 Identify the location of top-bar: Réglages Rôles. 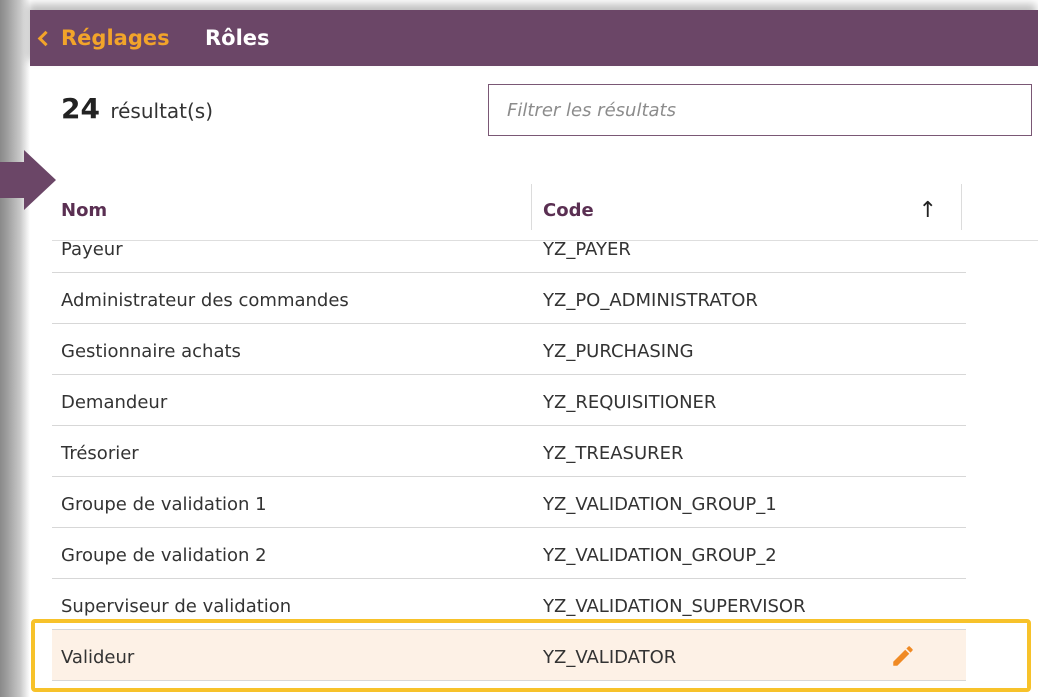
(534, 38).